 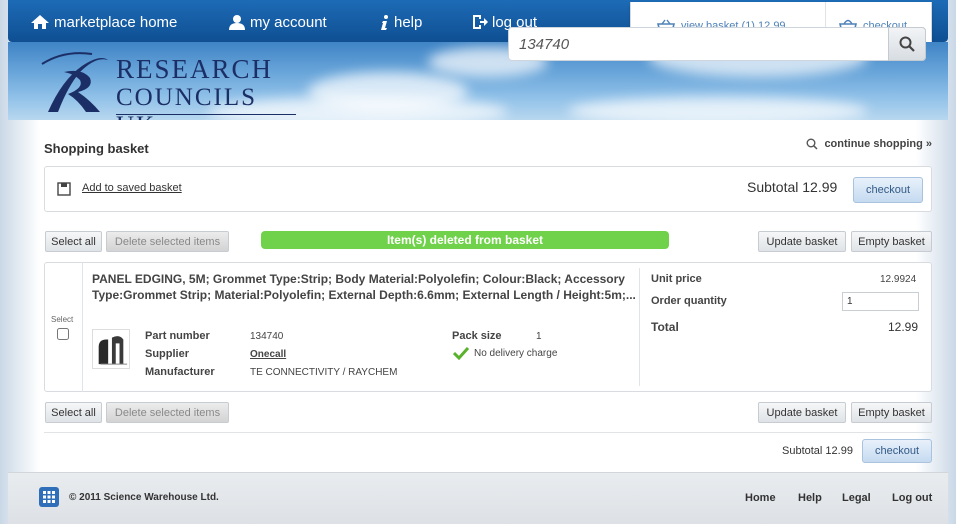 What do you see at coordinates (912, 498) in the screenshot?
I see `footer-log-out-link: Log out` at bounding box center [912, 498].